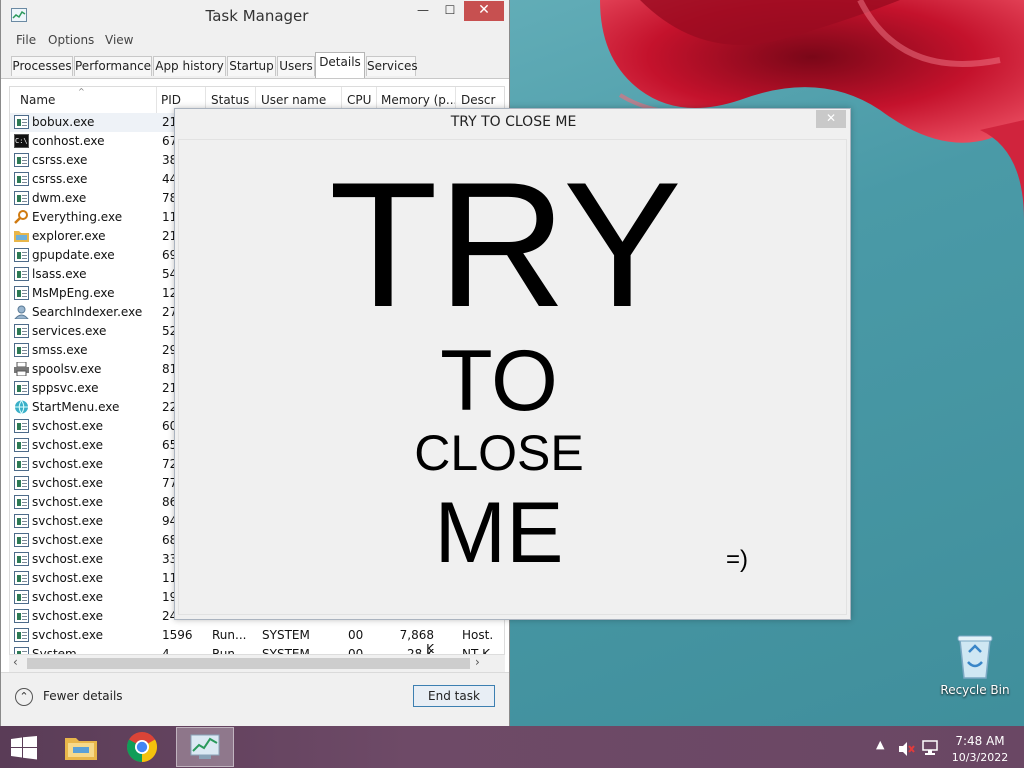 The width and height of the screenshot is (1024, 768). What do you see at coordinates (81, 747) in the screenshot?
I see `taskbar-file-explorer` at bounding box center [81, 747].